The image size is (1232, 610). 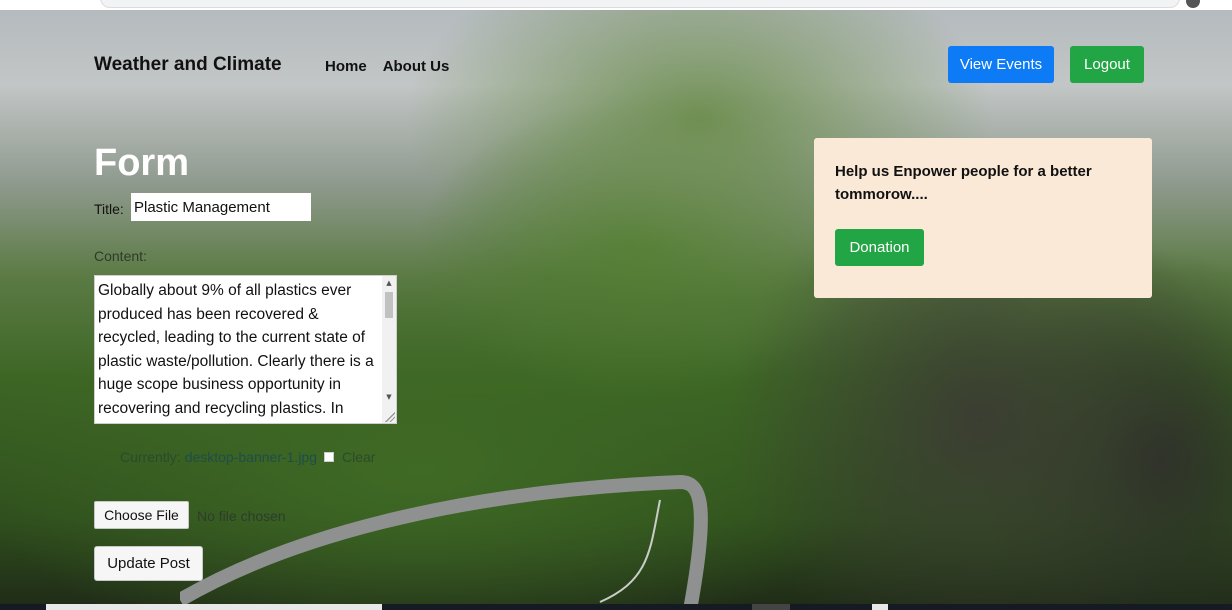 What do you see at coordinates (148, 563) in the screenshot?
I see `update-post-button: Update Post` at bounding box center [148, 563].